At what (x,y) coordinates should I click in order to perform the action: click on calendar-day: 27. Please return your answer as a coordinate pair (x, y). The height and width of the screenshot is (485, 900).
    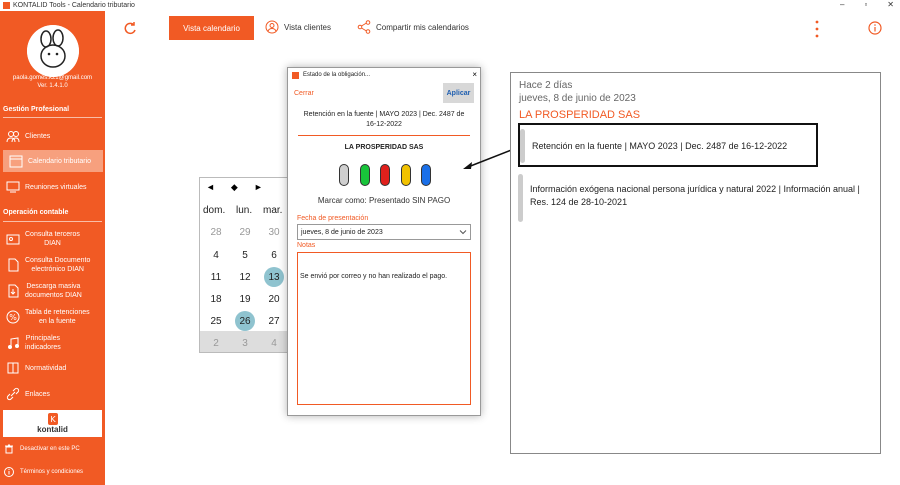
    Looking at the image, I should click on (274, 321).